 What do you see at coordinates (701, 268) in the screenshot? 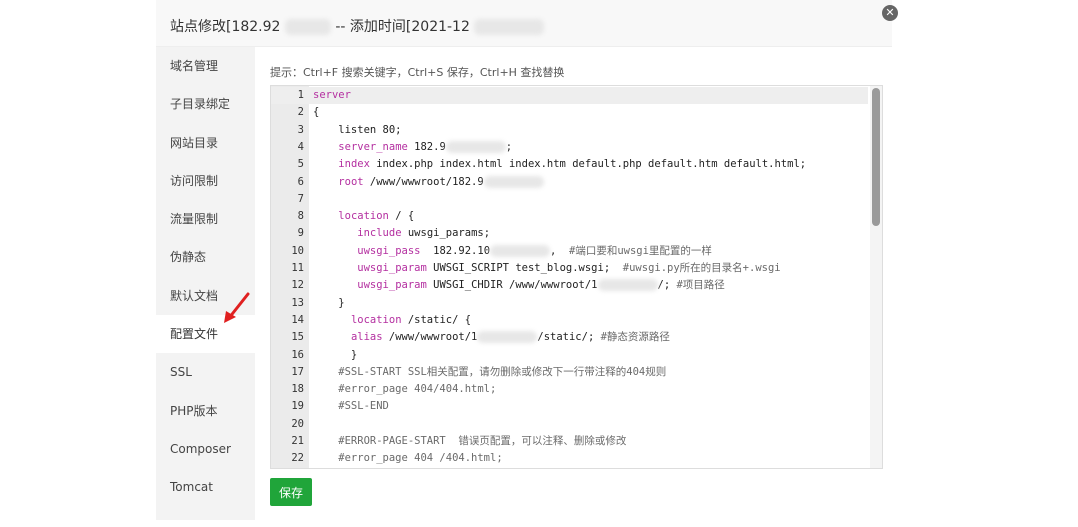
I see `code-token: #uwsgi.py所在的目录名+.wsgi` at bounding box center [701, 268].